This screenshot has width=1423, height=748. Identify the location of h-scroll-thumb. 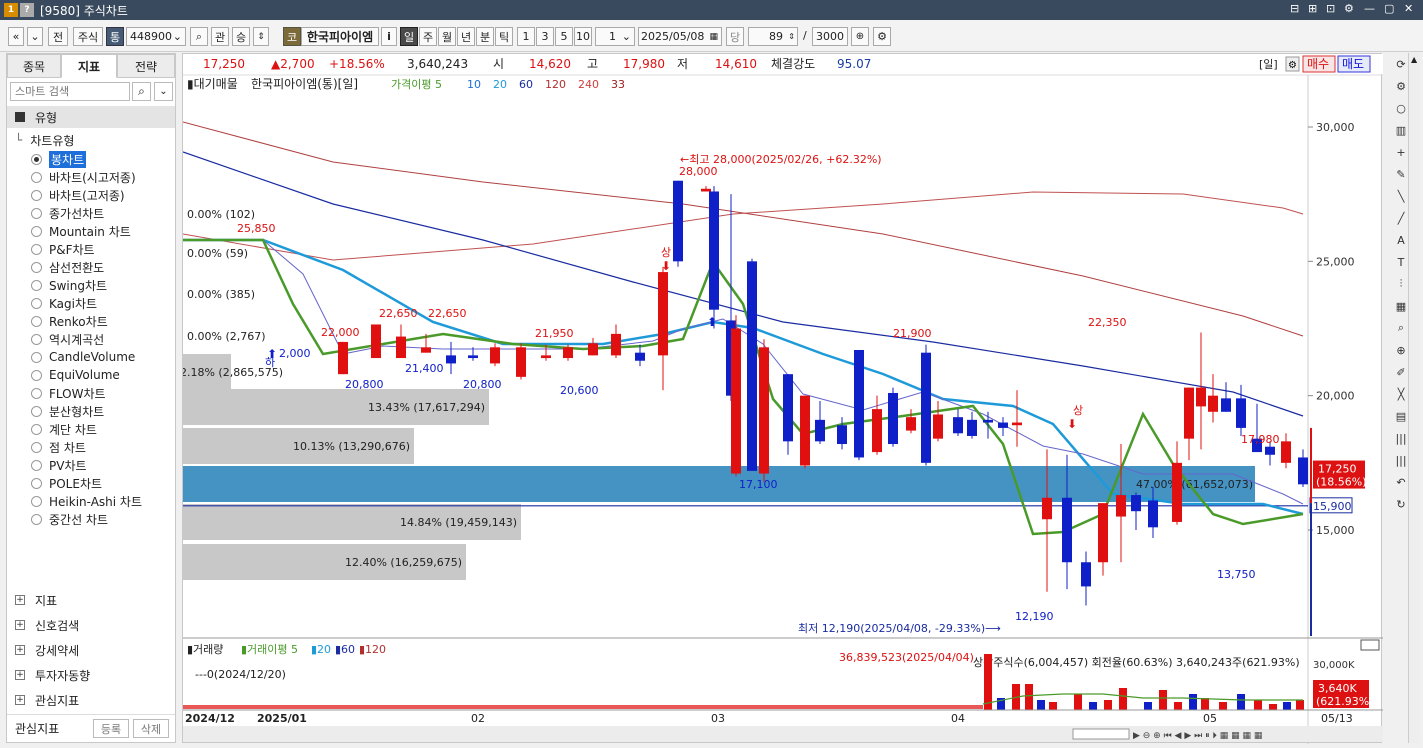
(1101, 734).